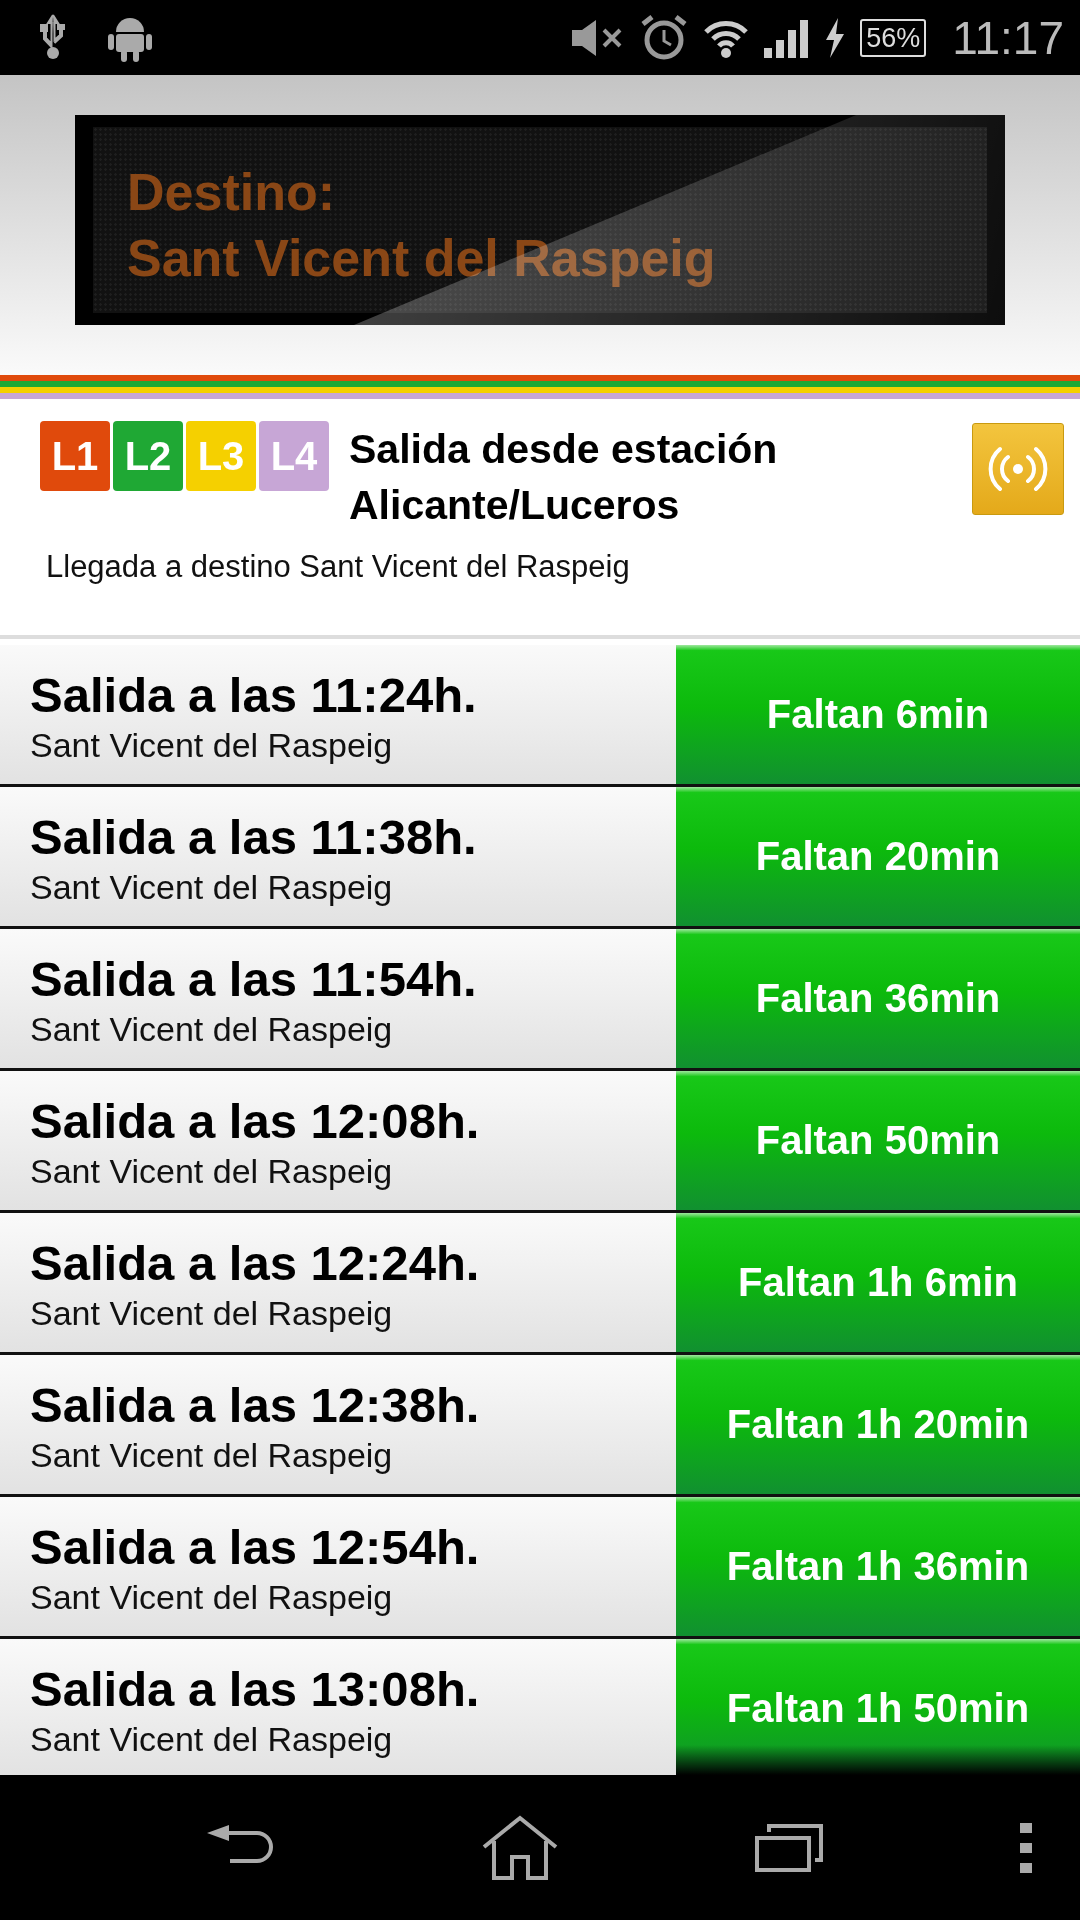 This screenshot has width=1080, height=1920. Describe the element at coordinates (564, 477) in the screenshot. I see `station-title: Salida desde estación Alicante/Luceros` at that location.